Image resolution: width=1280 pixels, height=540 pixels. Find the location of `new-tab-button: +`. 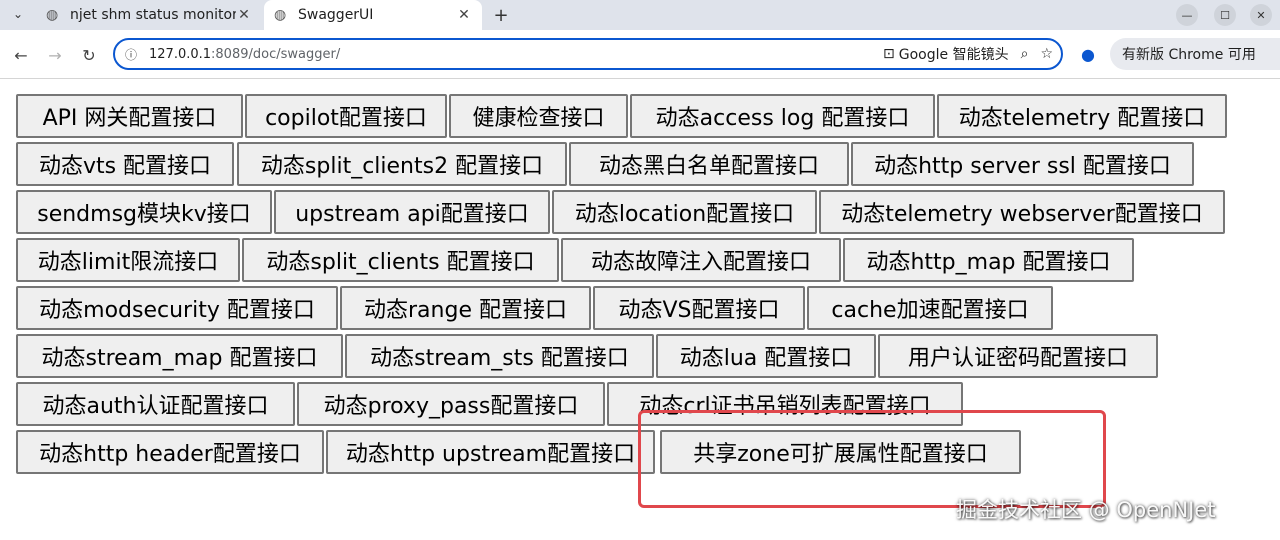

new-tab-button: + is located at coordinates (501, 15).